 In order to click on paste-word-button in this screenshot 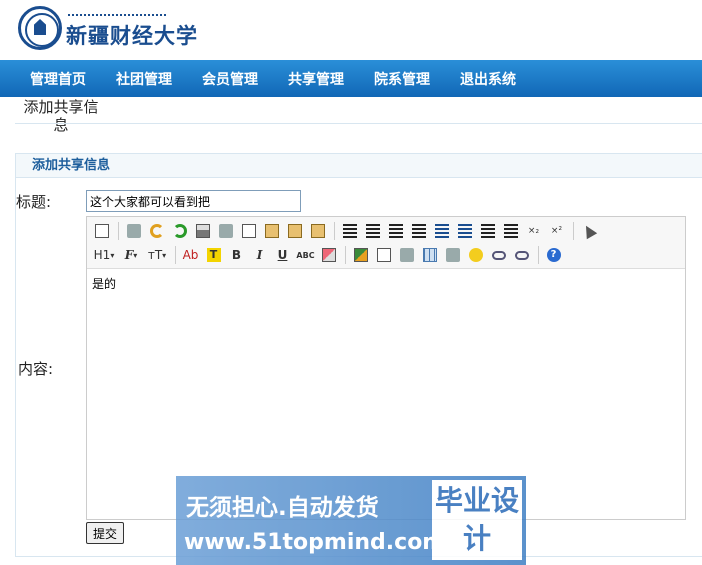, I will do `click(317, 231)`.